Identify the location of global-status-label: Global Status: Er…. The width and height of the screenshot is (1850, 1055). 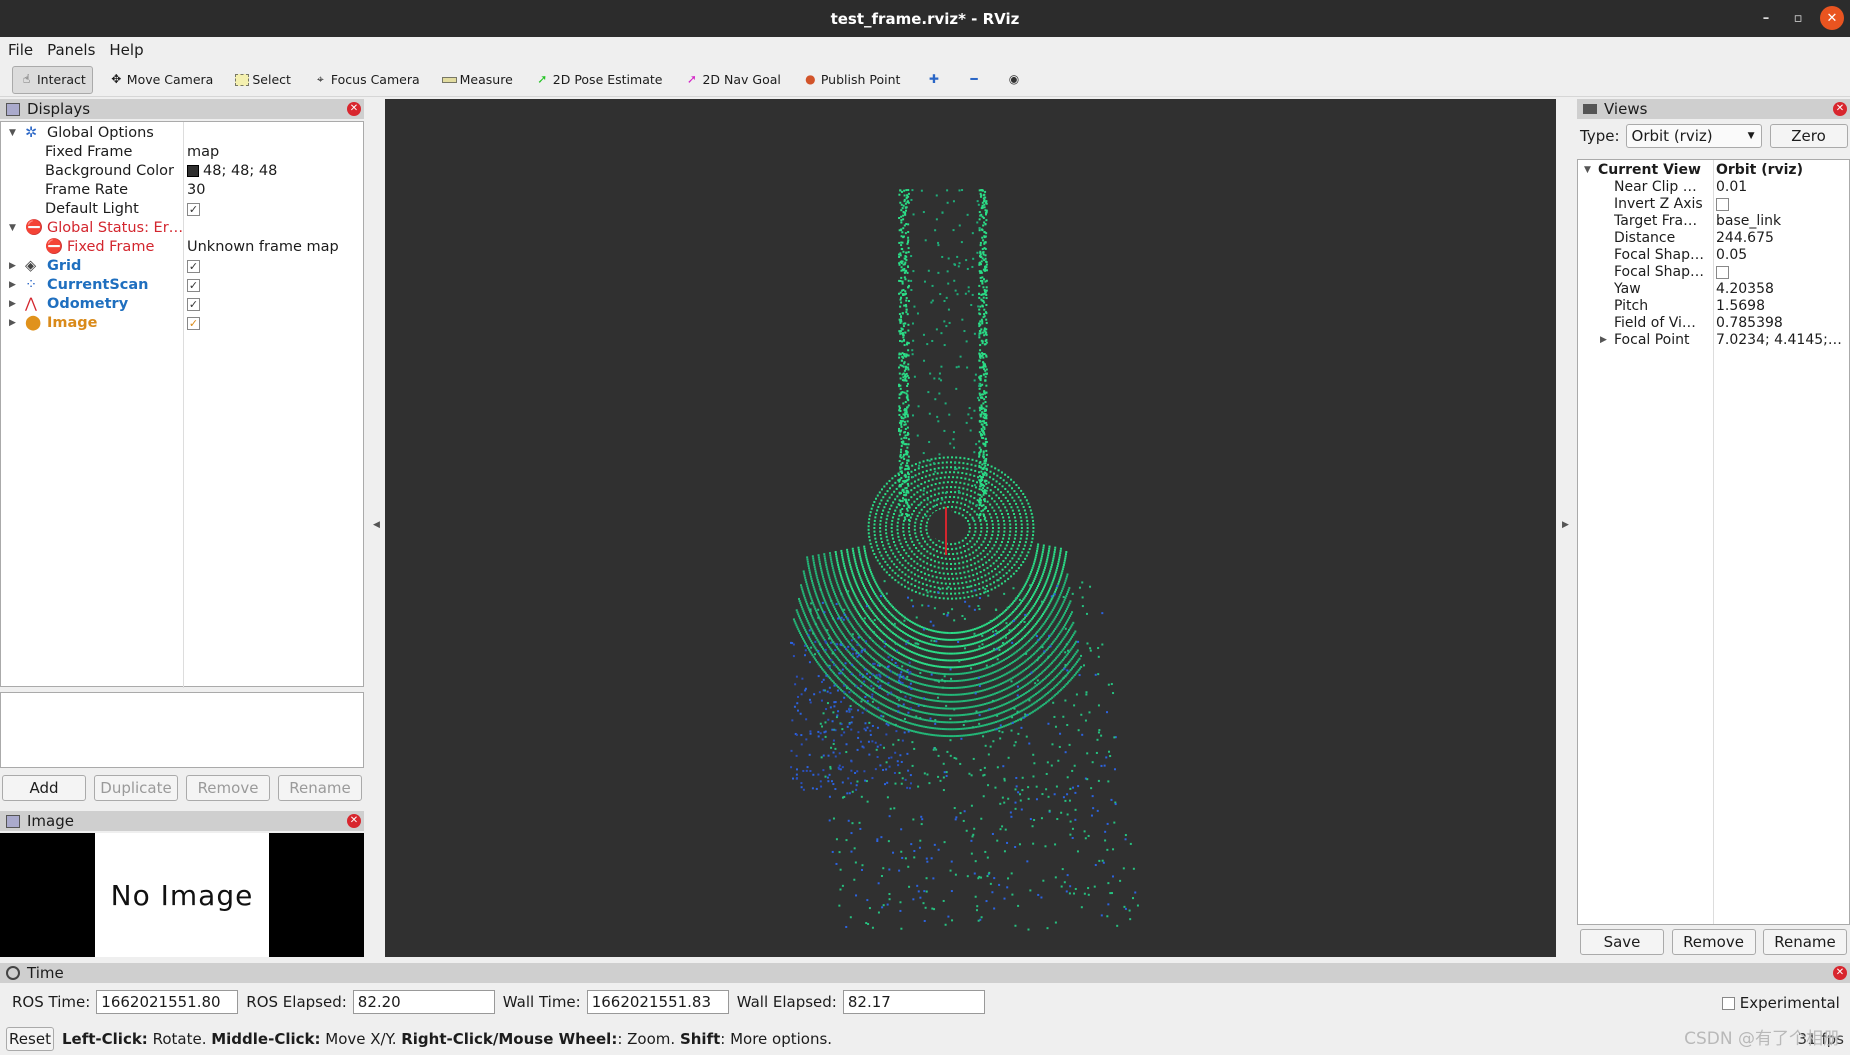
(115, 228).